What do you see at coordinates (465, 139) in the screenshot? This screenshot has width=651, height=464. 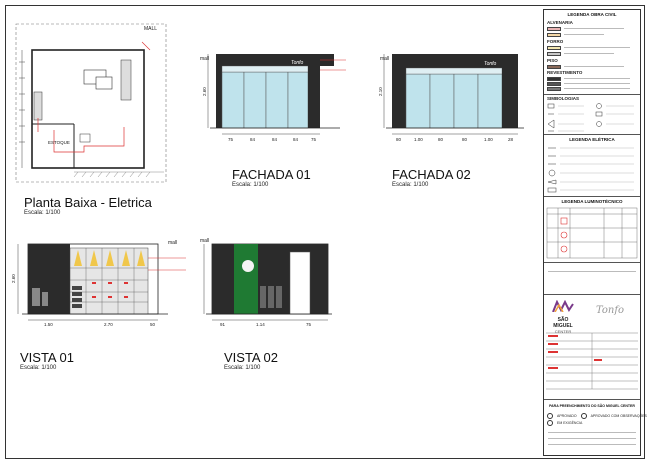 I see `f2-dim-3: 80` at bounding box center [465, 139].